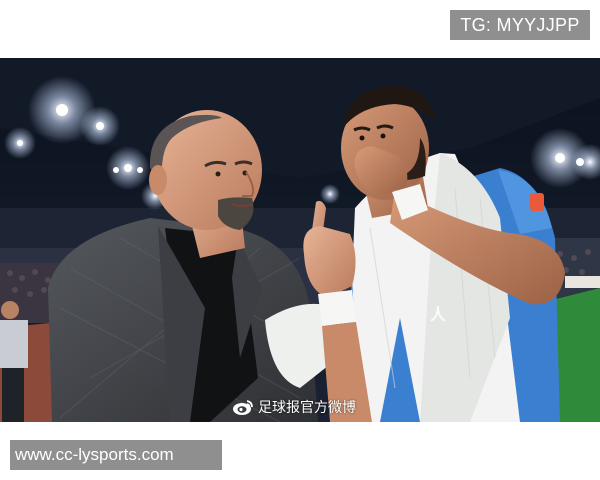 This screenshot has width=600, height=480. I want to click on photo-credit: 足球报官方微博, so click(294, 407).